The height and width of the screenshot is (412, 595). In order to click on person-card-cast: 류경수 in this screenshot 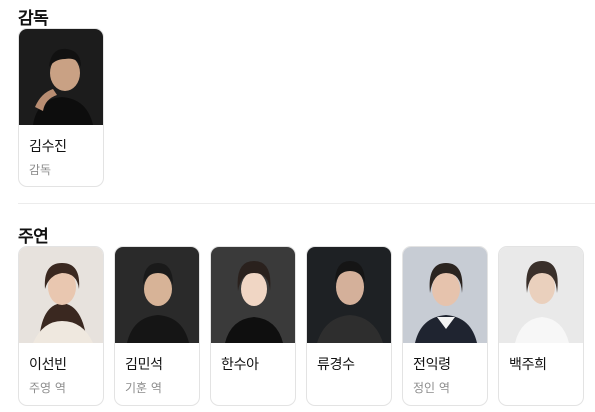, I will do `click(349, 326)`.